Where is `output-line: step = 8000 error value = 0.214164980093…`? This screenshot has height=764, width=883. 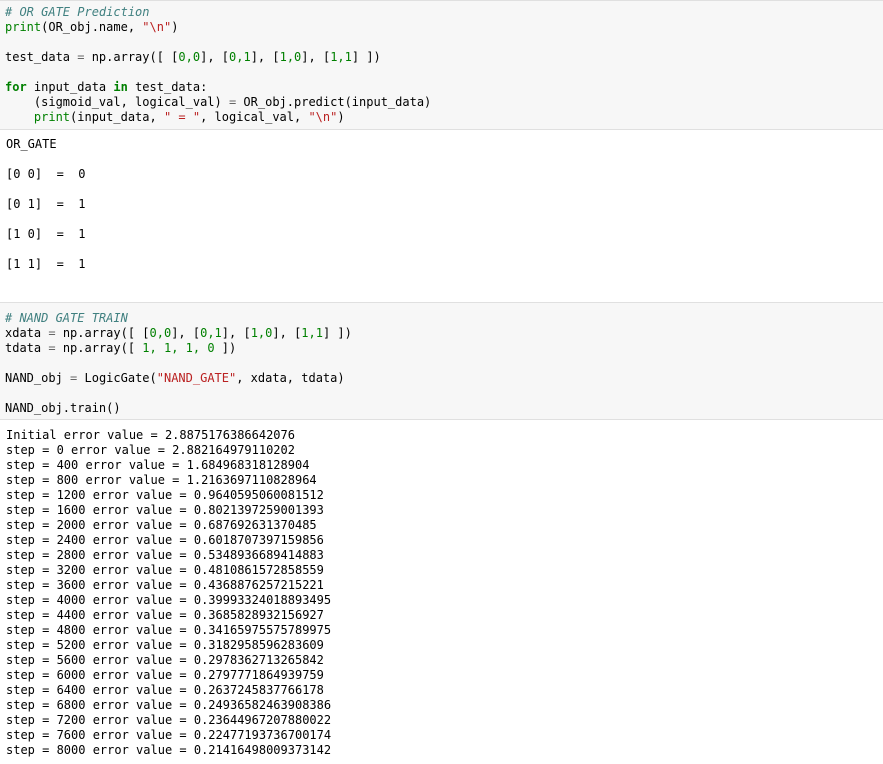
output-line: step = 8000 error value = 0.214164980093… is located at coordinates (169, 750).